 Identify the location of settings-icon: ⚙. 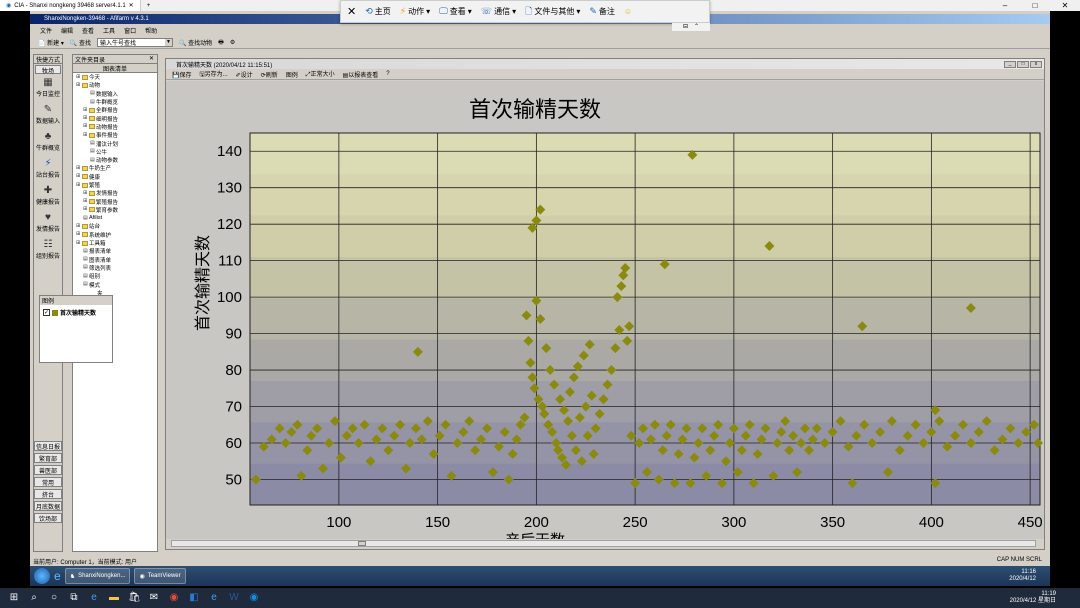
(232, 42).